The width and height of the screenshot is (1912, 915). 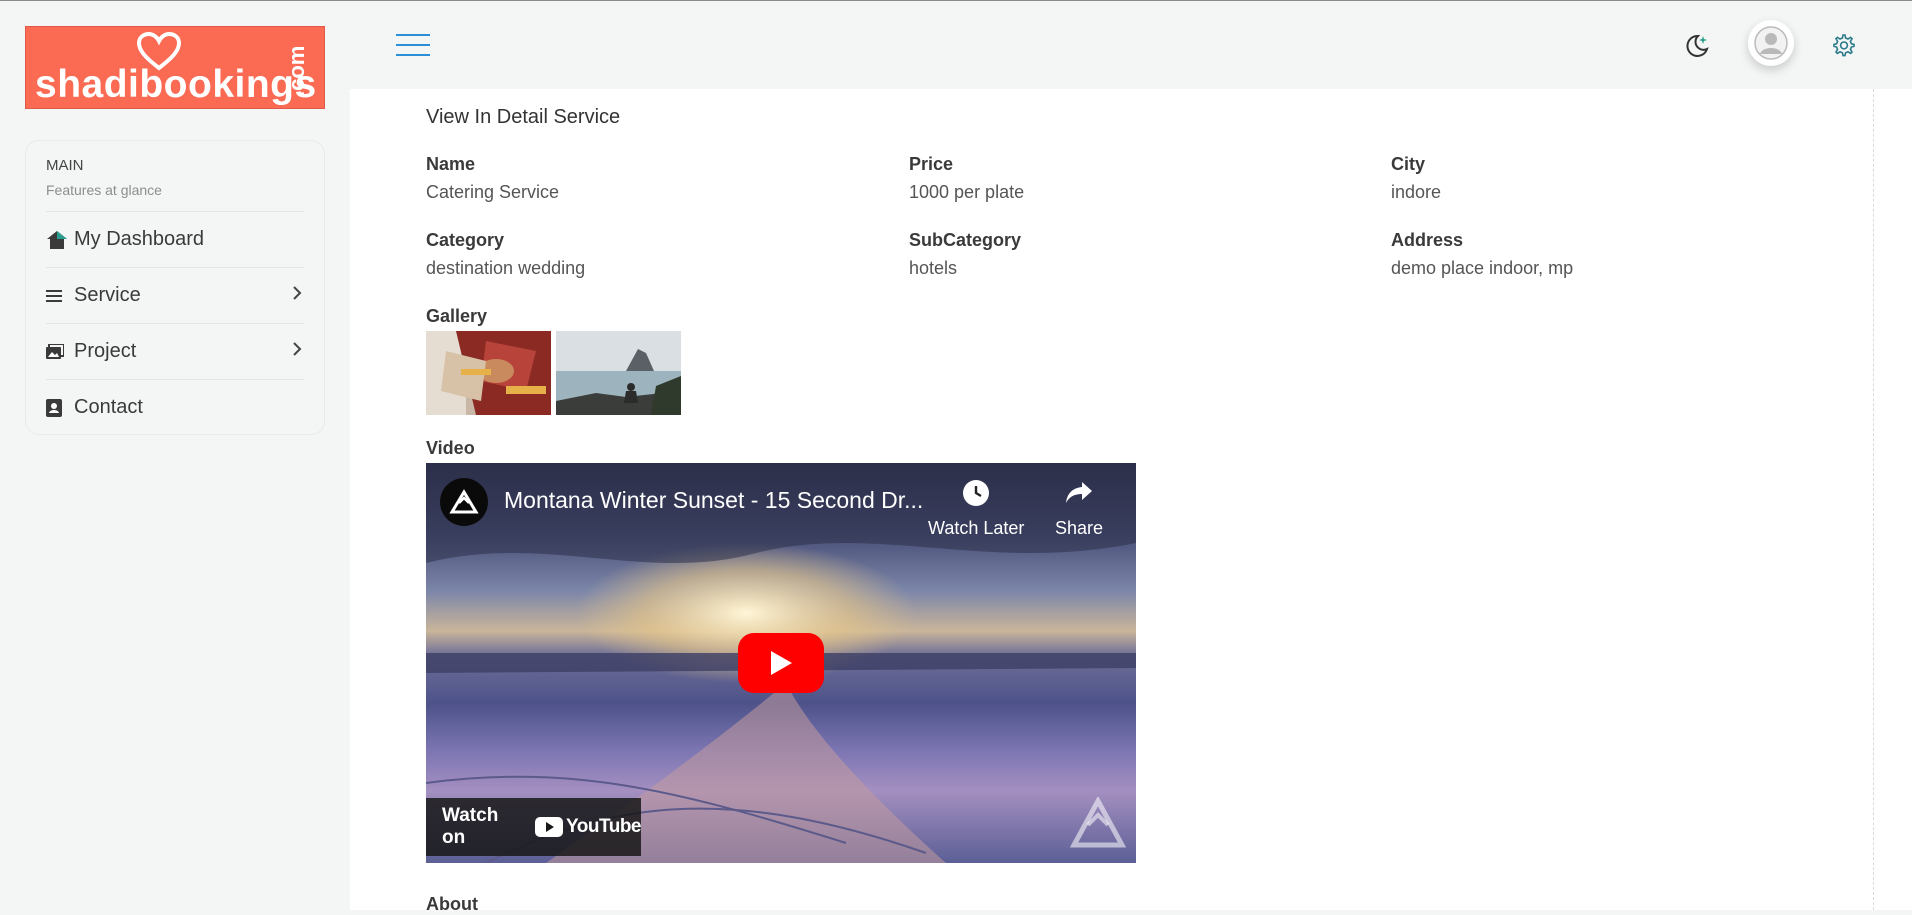 What do you see at coordinates (1843, 45) in the screenshot?
I see `gear-icon` at bounding box center [1843, 45].